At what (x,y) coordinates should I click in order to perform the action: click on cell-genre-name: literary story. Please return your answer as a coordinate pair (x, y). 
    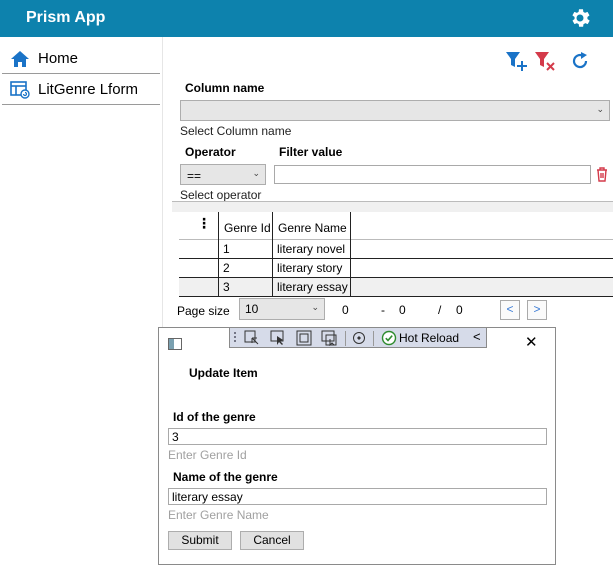
    Looking at the image, I should click on (310, 268).